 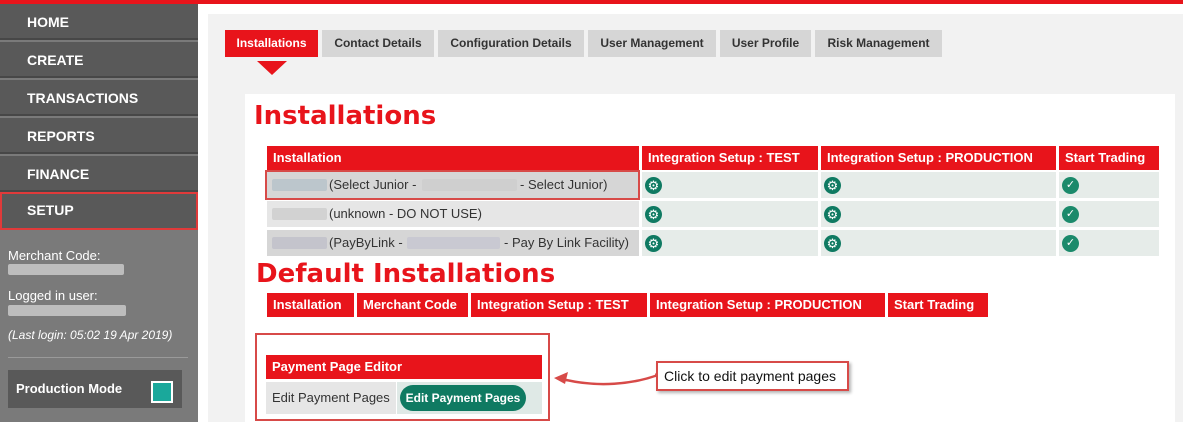 What do you see at coordinates (69, 388) in the screenshot?
I see `production-mode-label: Production Mode` at bounding box center [69, 388].